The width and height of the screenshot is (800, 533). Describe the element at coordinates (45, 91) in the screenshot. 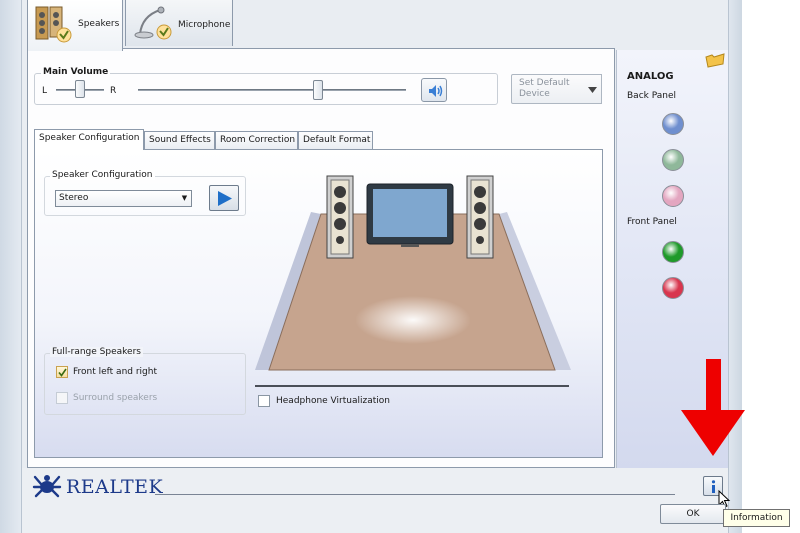

I see `balance-left-label: L` at that location.